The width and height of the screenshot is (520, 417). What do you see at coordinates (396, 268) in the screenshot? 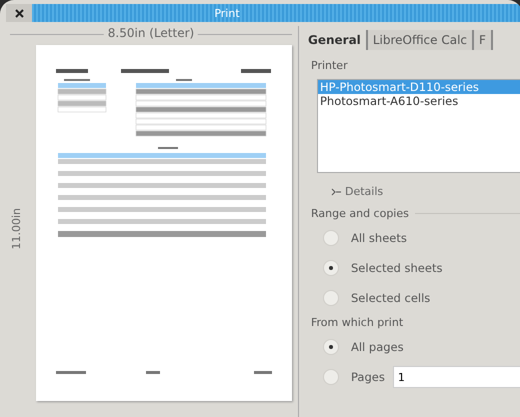
I see `radio-label: Selected sheets` at bounding box center [396, 268].